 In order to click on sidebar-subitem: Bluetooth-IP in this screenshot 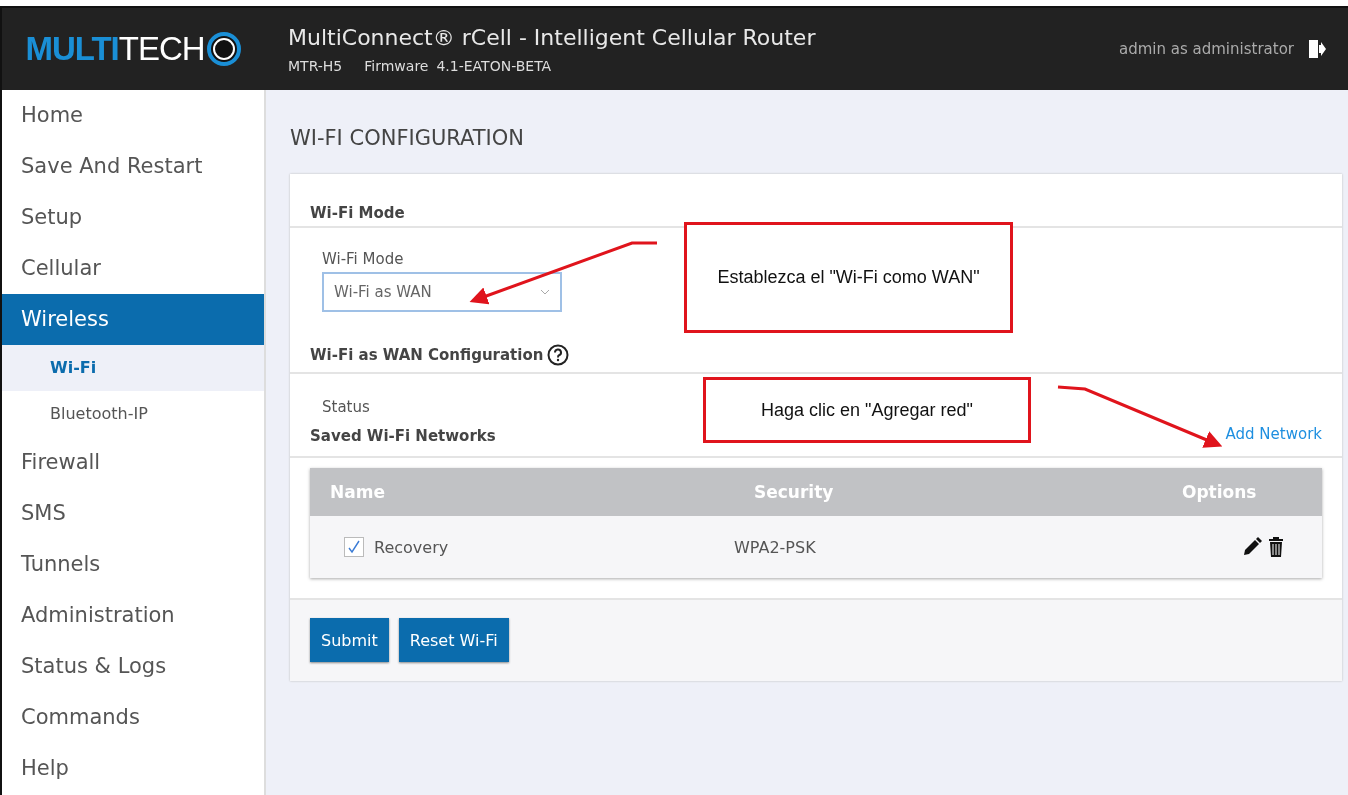, I will do `click(133, 414)`.